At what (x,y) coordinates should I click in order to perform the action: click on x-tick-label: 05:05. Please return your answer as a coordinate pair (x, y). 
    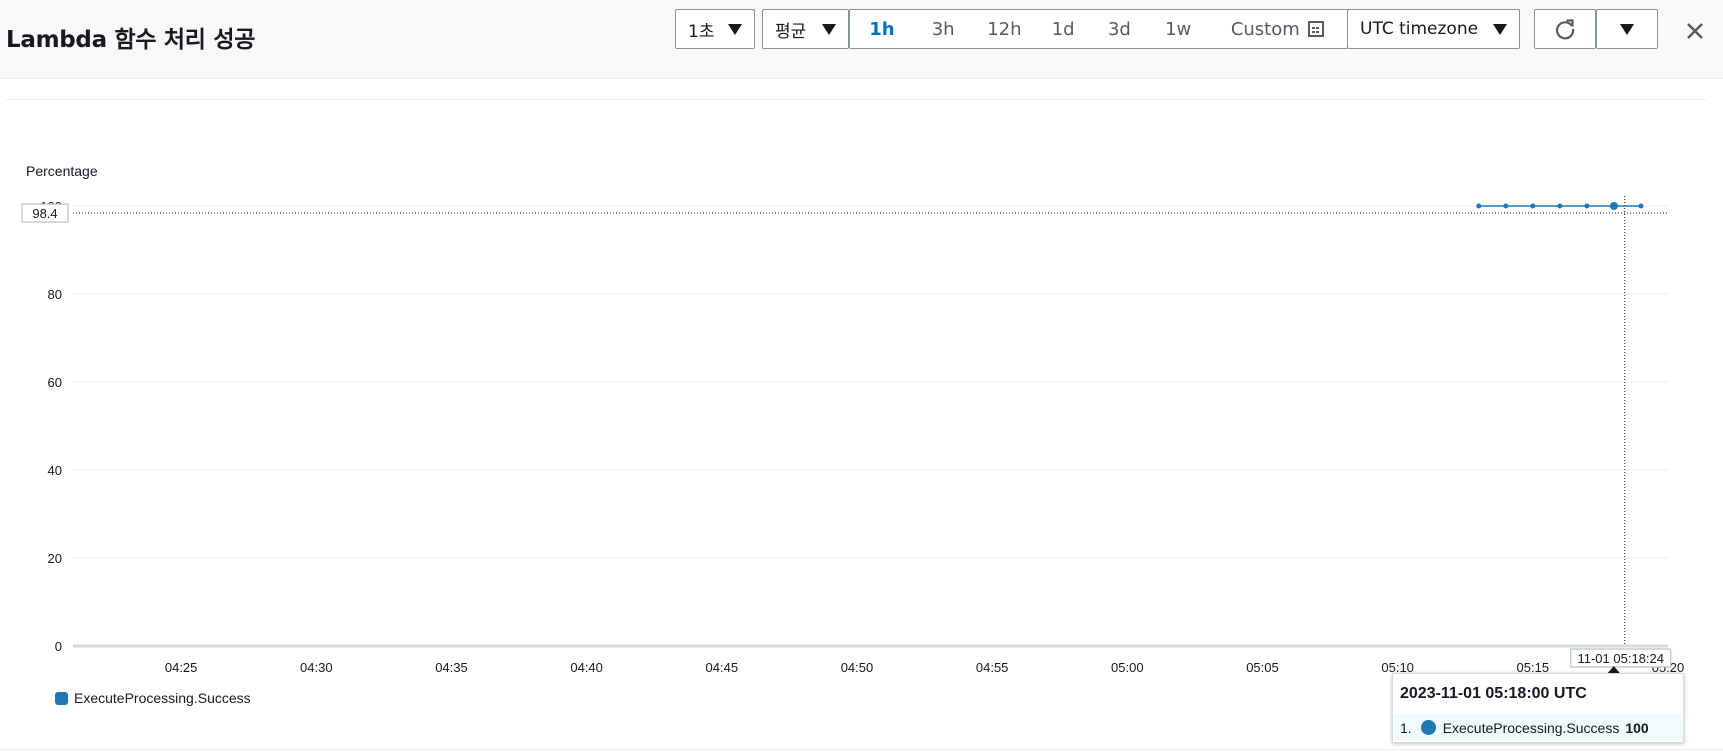
    Looking at the image, I should click on (1262, 667).